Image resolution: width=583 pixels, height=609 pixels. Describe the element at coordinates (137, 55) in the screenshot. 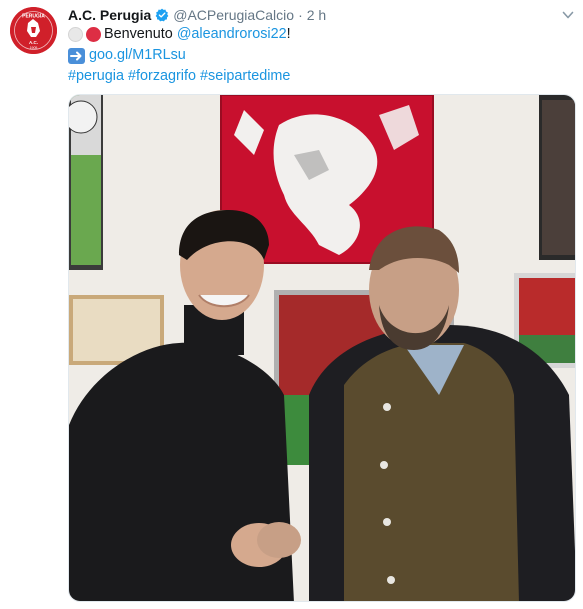

I see `short-link: goo.gl/M1RLsu` at that location.